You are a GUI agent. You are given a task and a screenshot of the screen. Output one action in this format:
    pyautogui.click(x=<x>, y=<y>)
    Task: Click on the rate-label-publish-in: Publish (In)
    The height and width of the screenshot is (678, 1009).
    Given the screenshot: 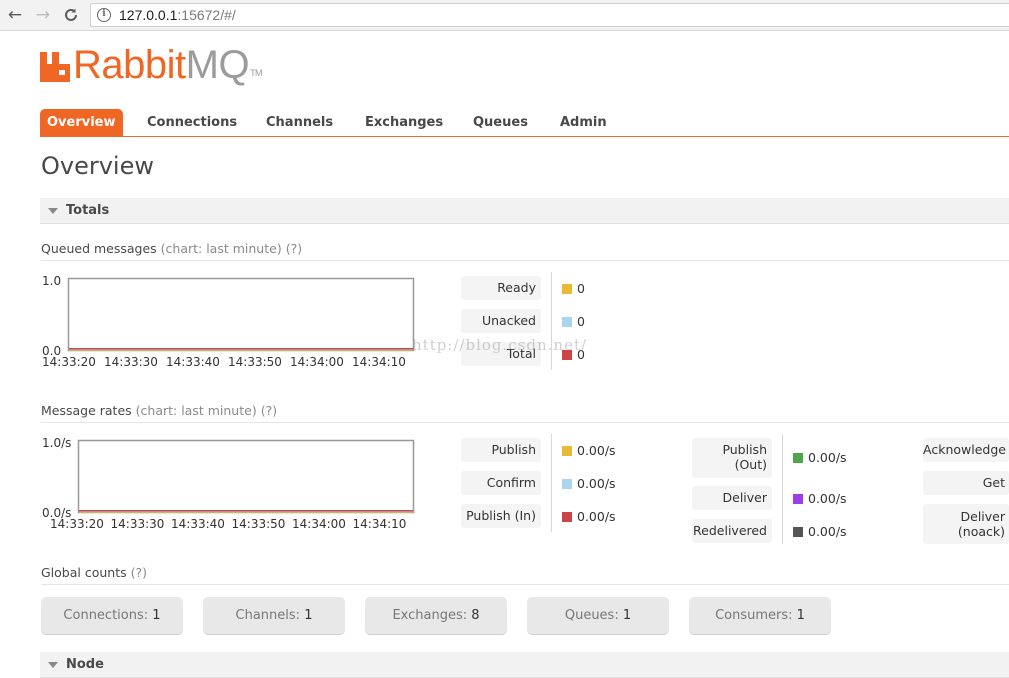 What is the action you would take?
    pyautogui.click(x=501, y=516)
    